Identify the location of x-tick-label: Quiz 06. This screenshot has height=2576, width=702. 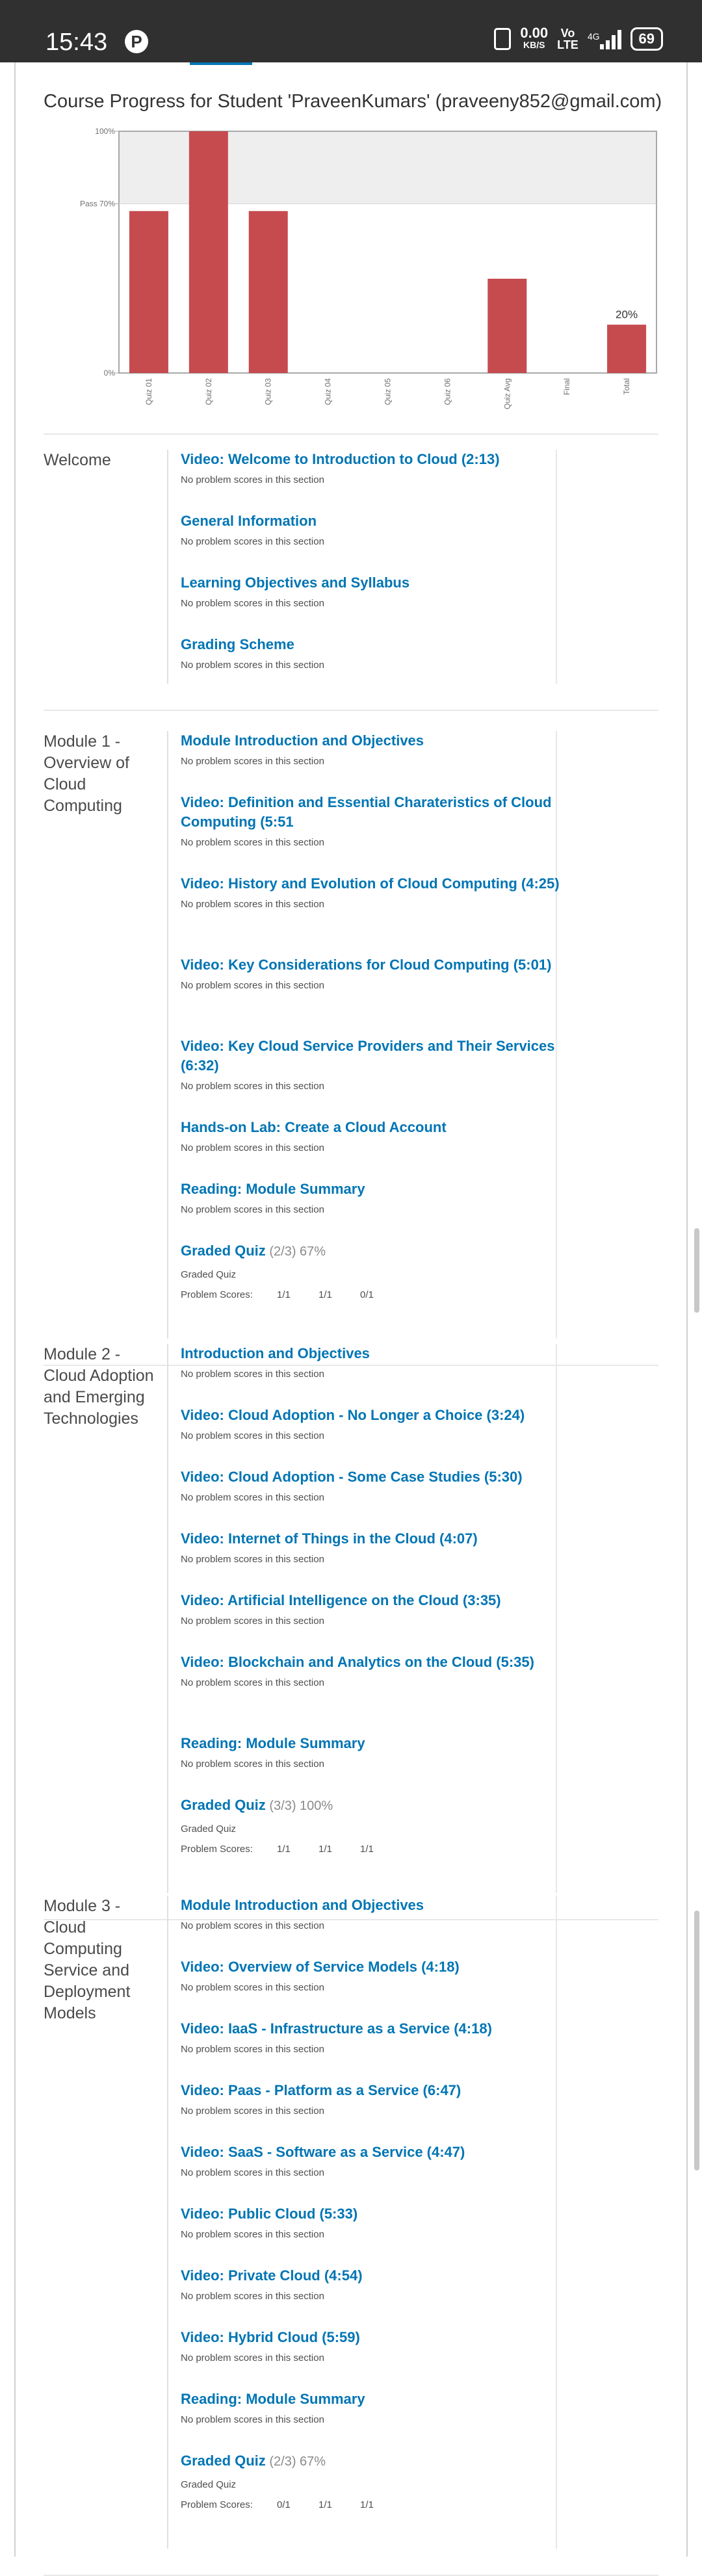
(447, 392).